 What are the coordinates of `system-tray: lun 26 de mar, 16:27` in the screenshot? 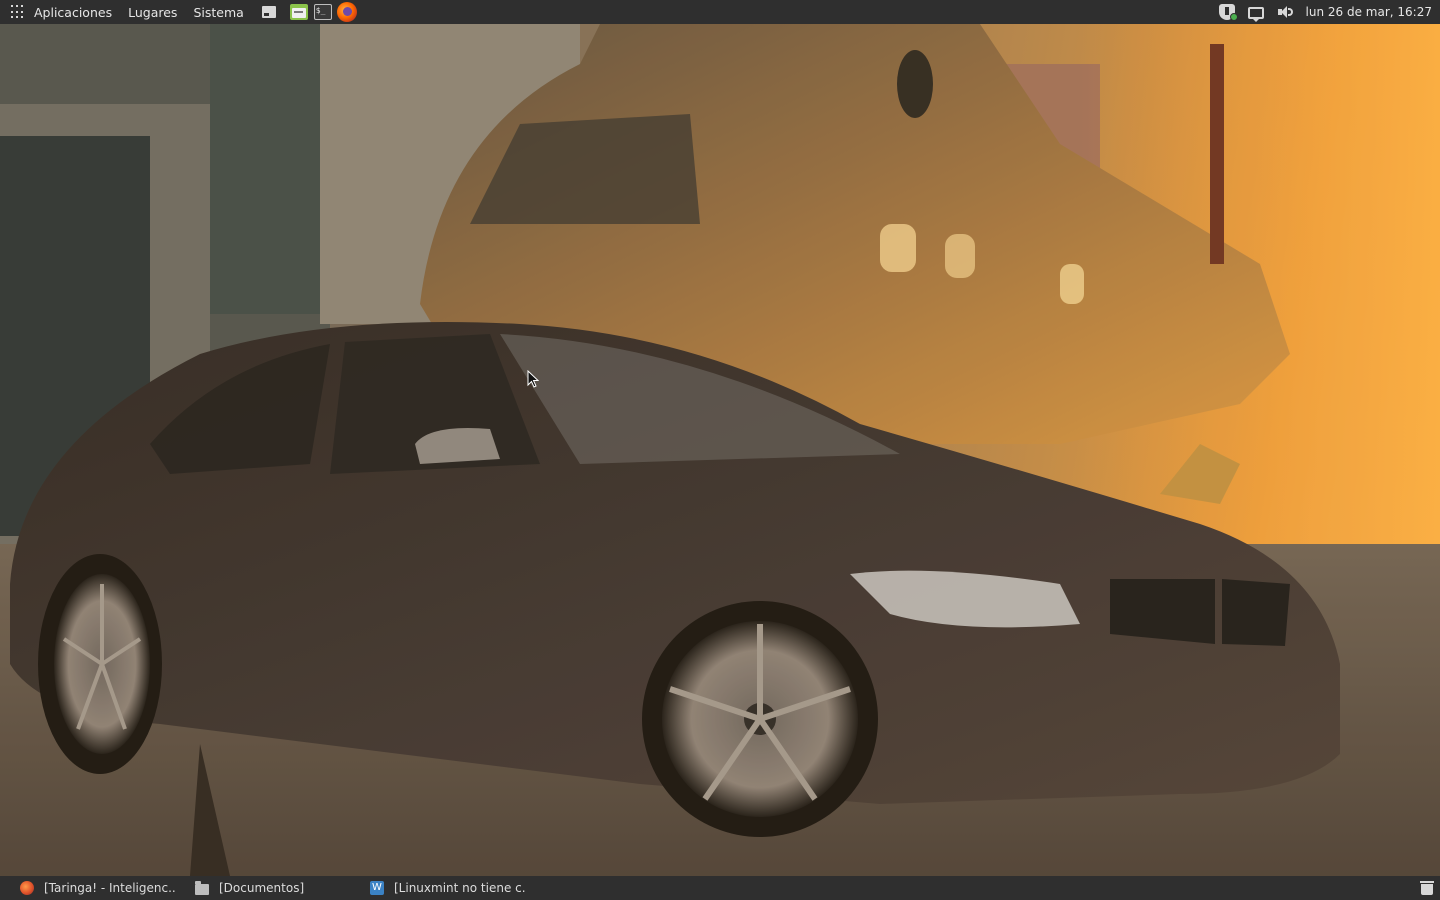 It's located at (1329, 12).